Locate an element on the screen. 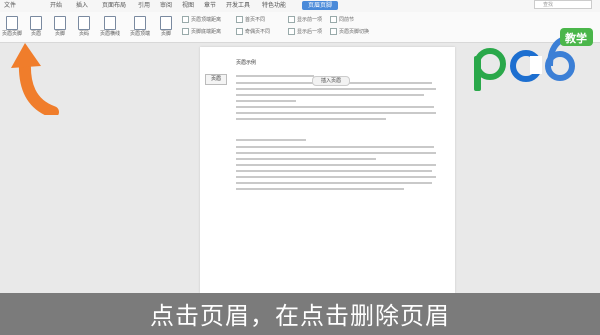 Image resolution: width=600 pixels, height=335 pixels. tab-references: 引用 is located at coordinates (144, 5).